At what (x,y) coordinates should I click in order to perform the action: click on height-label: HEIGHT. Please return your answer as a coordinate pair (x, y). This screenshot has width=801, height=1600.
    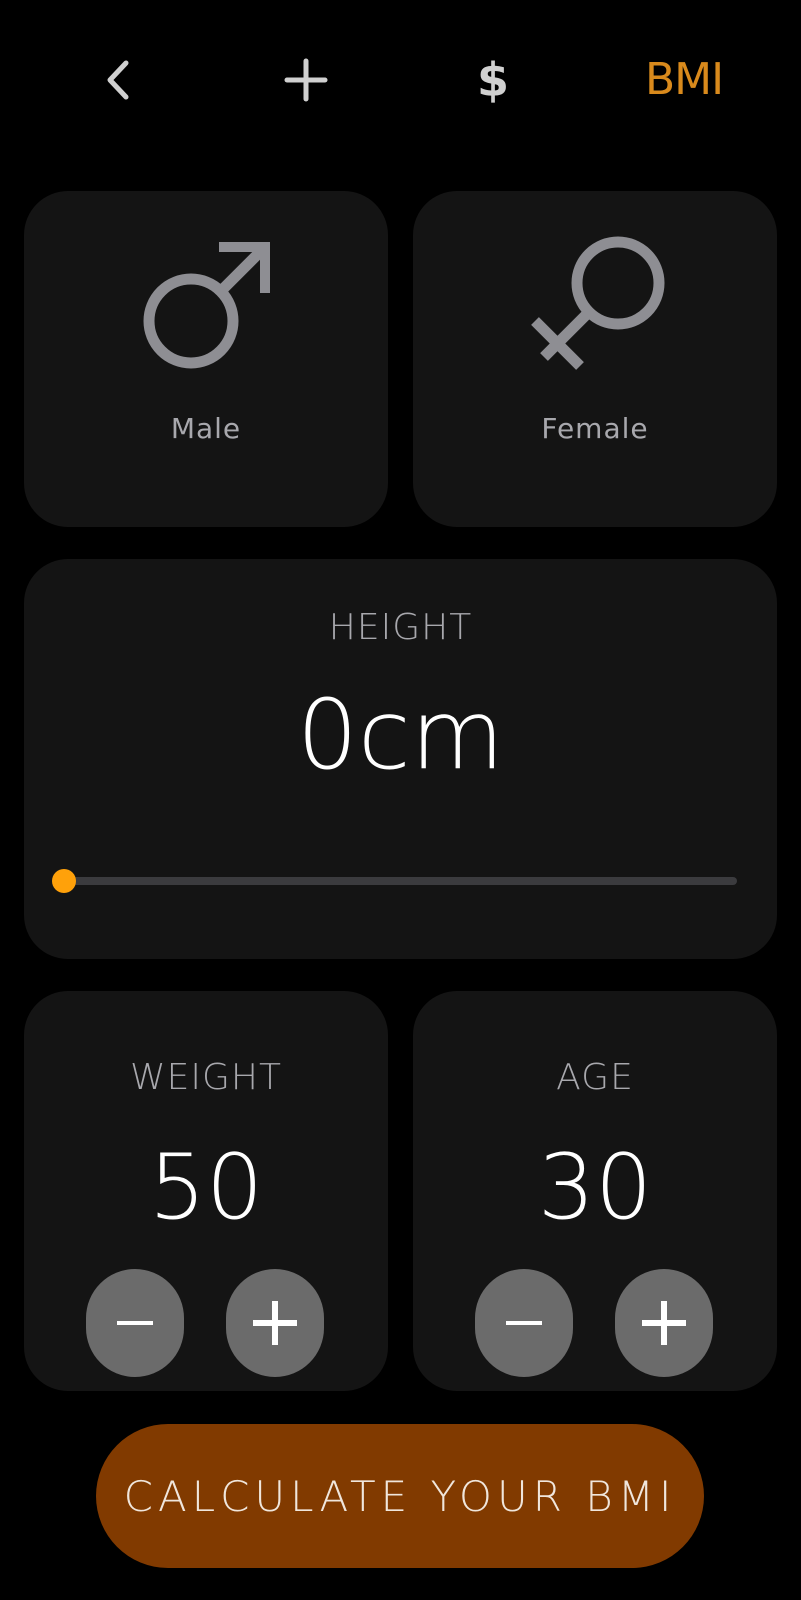
    Looking at the image, I should click on (400, 627).